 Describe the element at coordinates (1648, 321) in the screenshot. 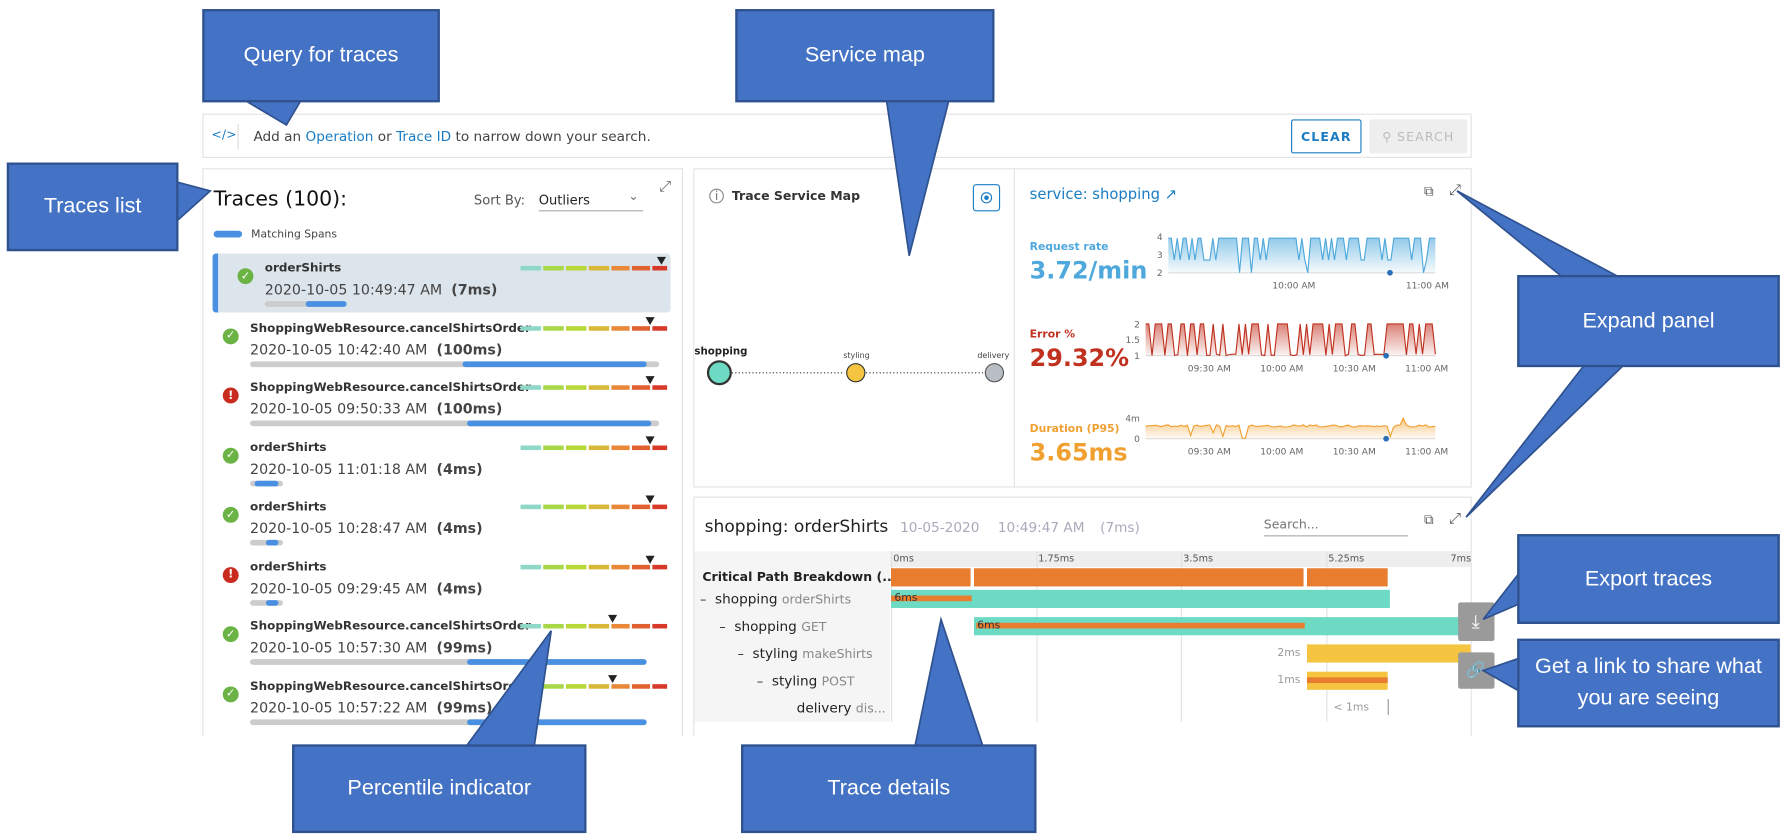

I see `callout-expand: Expand panel` at that location.